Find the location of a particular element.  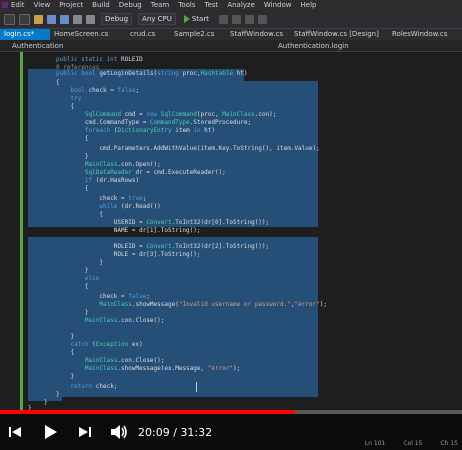

menu-view: View is located at coordinates (42, 5).